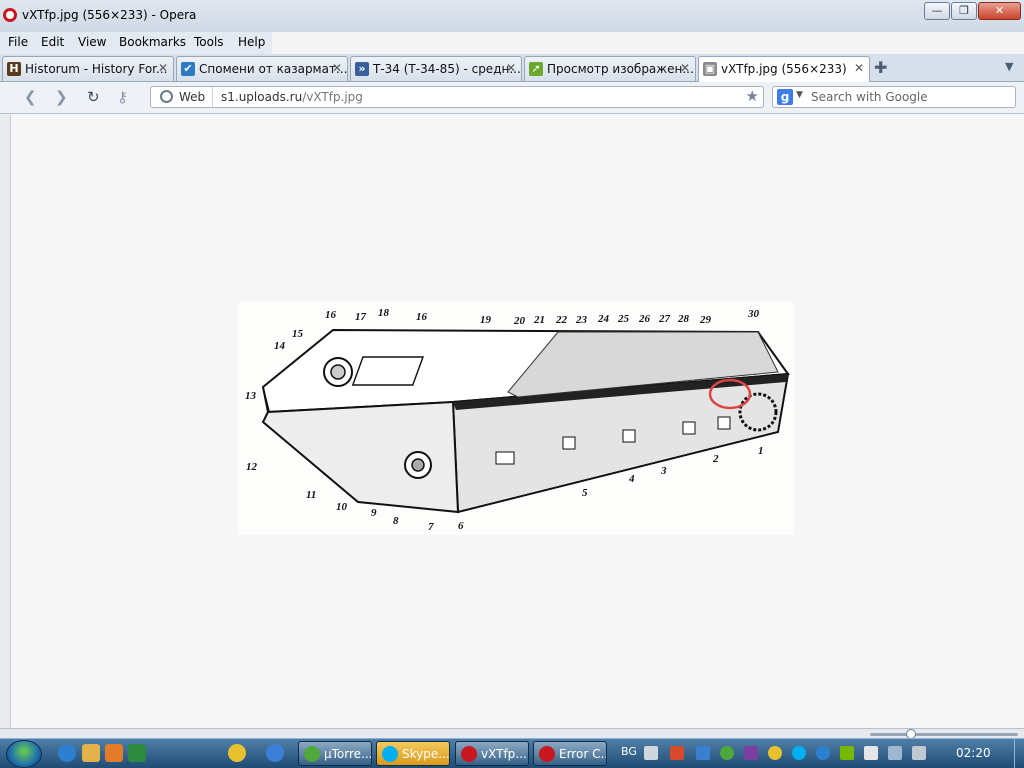  I want to click on menu-help: Help, so click(251, 42).